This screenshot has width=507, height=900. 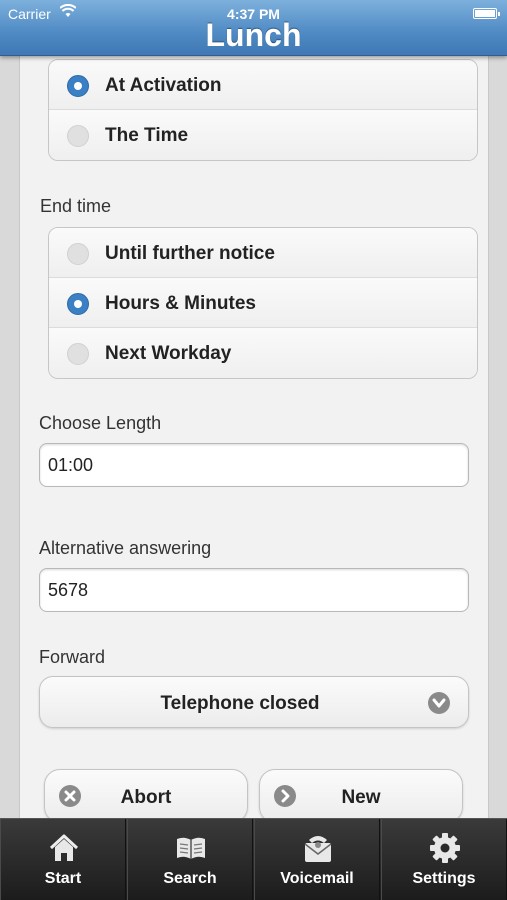 I want to click on start-options-group: At Activation The Time, so click(x=263, y=110).